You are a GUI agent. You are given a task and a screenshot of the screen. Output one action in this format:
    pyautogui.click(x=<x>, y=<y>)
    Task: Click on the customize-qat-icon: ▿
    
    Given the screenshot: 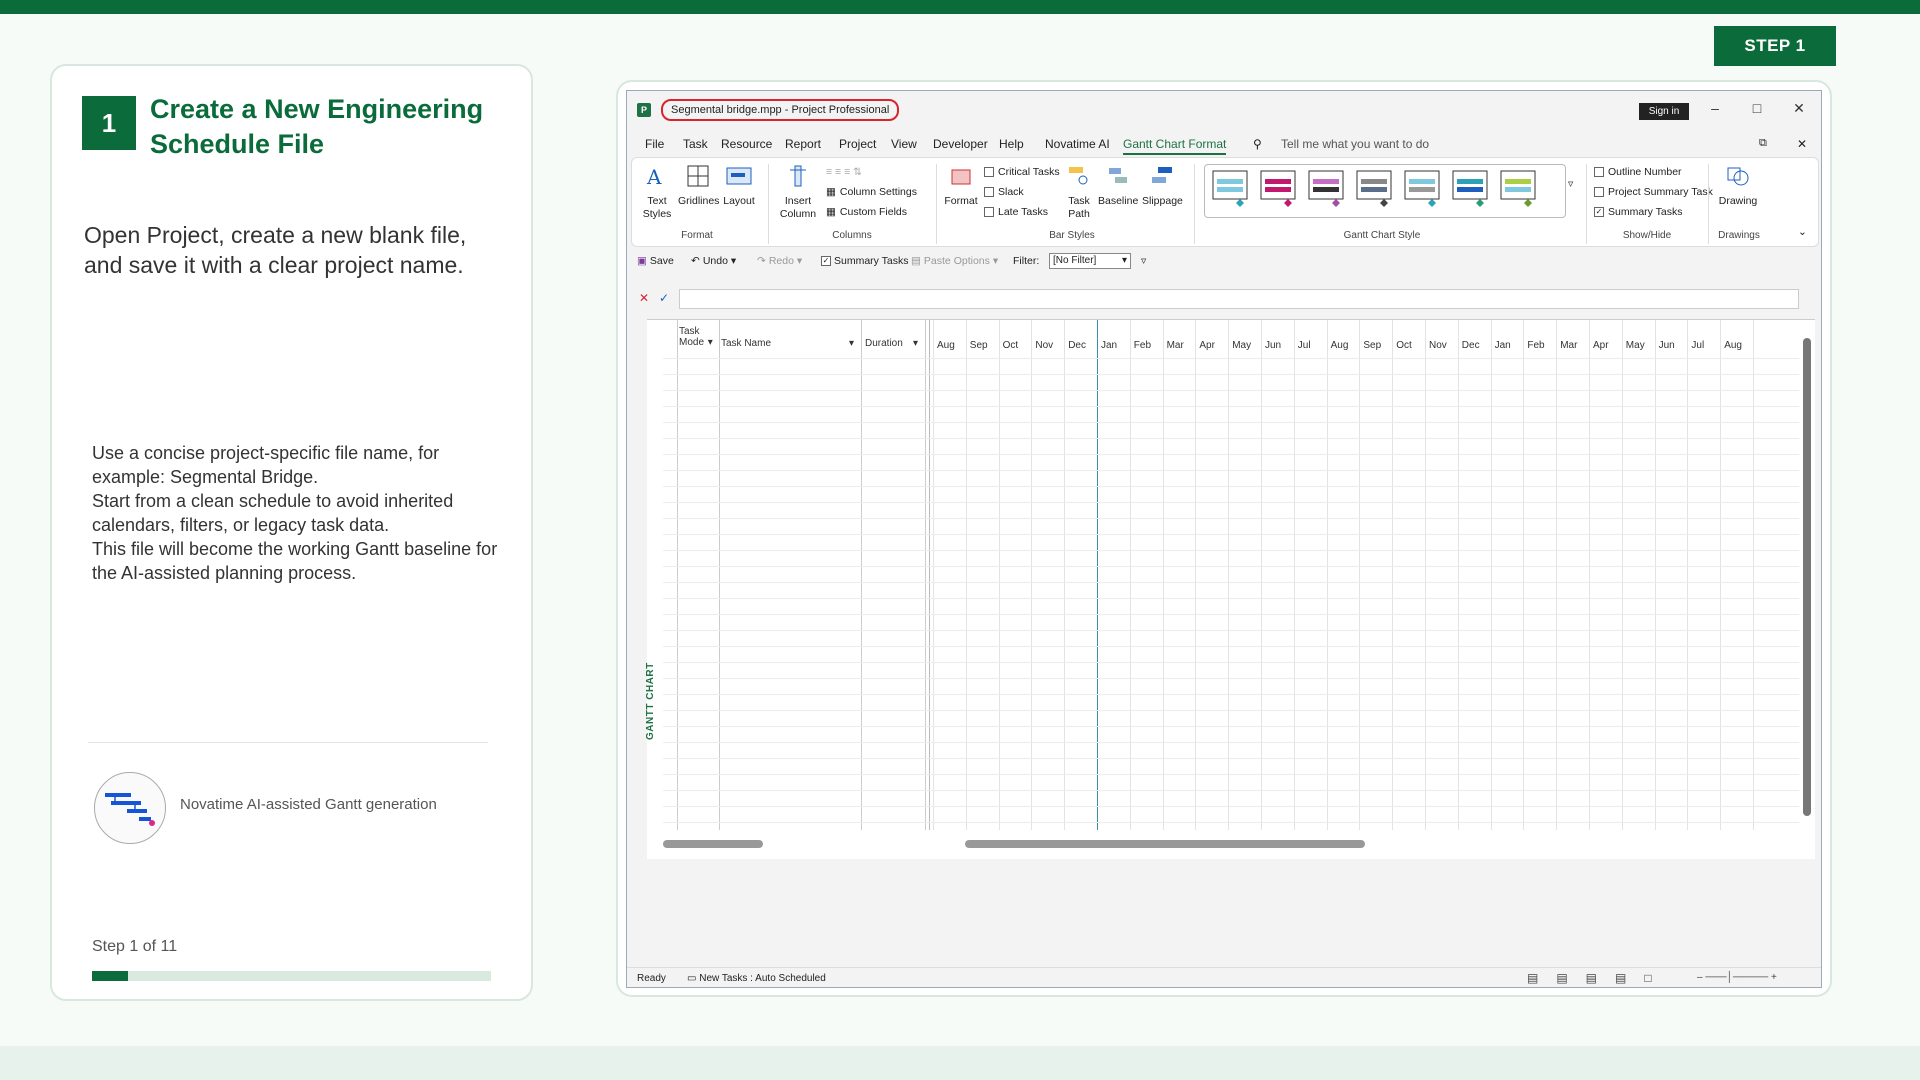 What is the action you would take?
    pyautogui.click(x=1143, y=261)
    